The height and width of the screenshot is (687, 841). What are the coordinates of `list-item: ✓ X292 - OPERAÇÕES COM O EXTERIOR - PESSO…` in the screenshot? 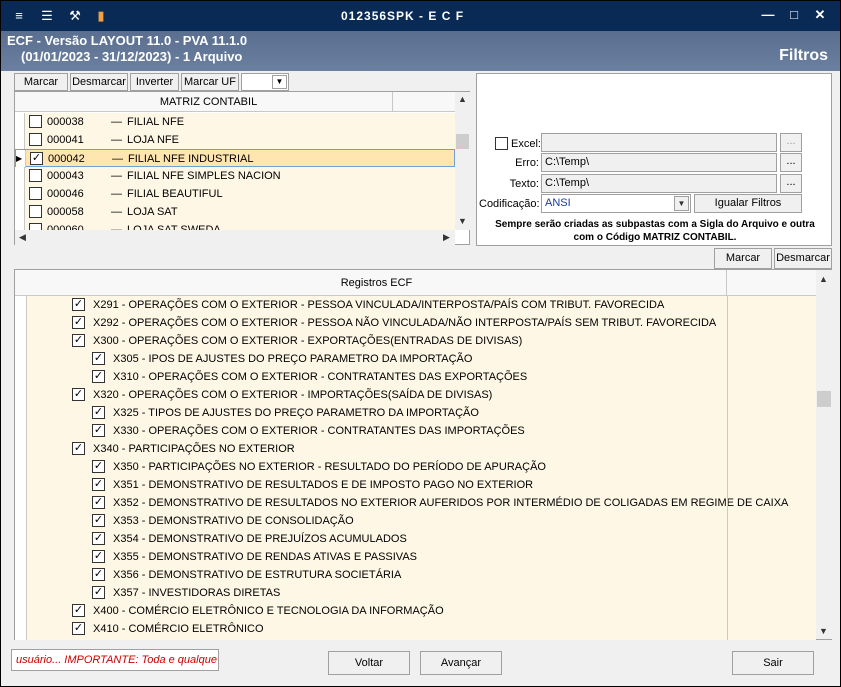 It's located at (415, 323).